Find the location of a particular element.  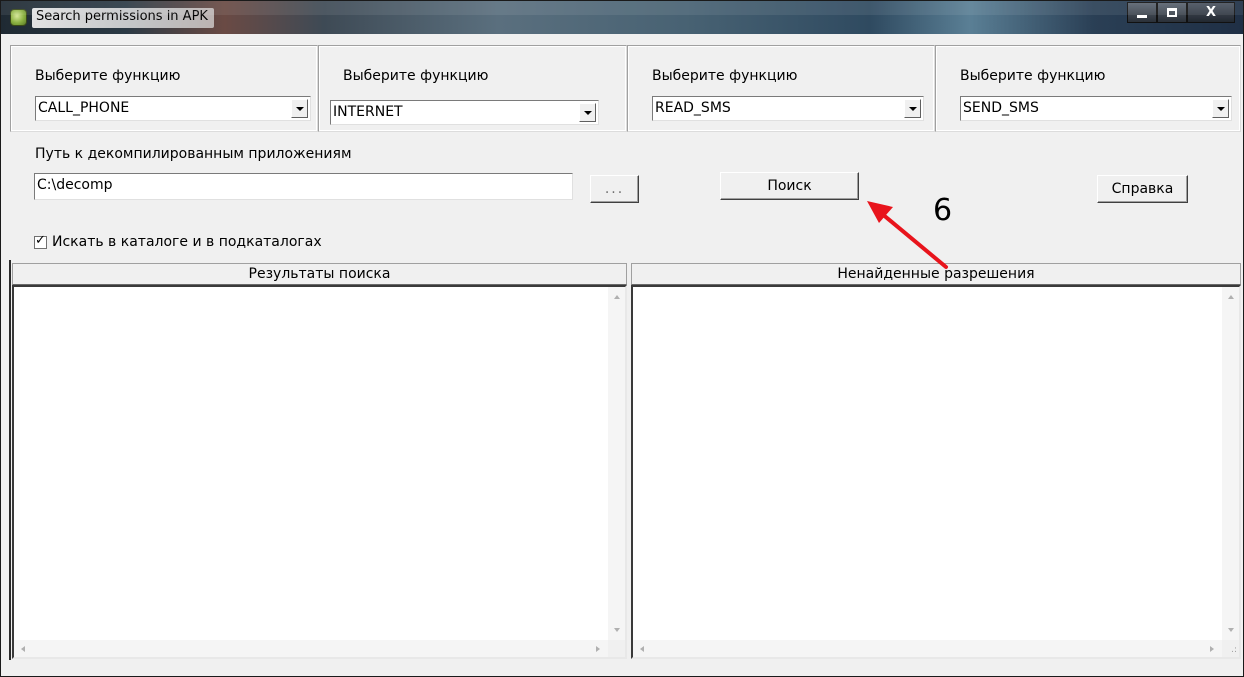

maximize-button is located at coordinates (1172, 12).